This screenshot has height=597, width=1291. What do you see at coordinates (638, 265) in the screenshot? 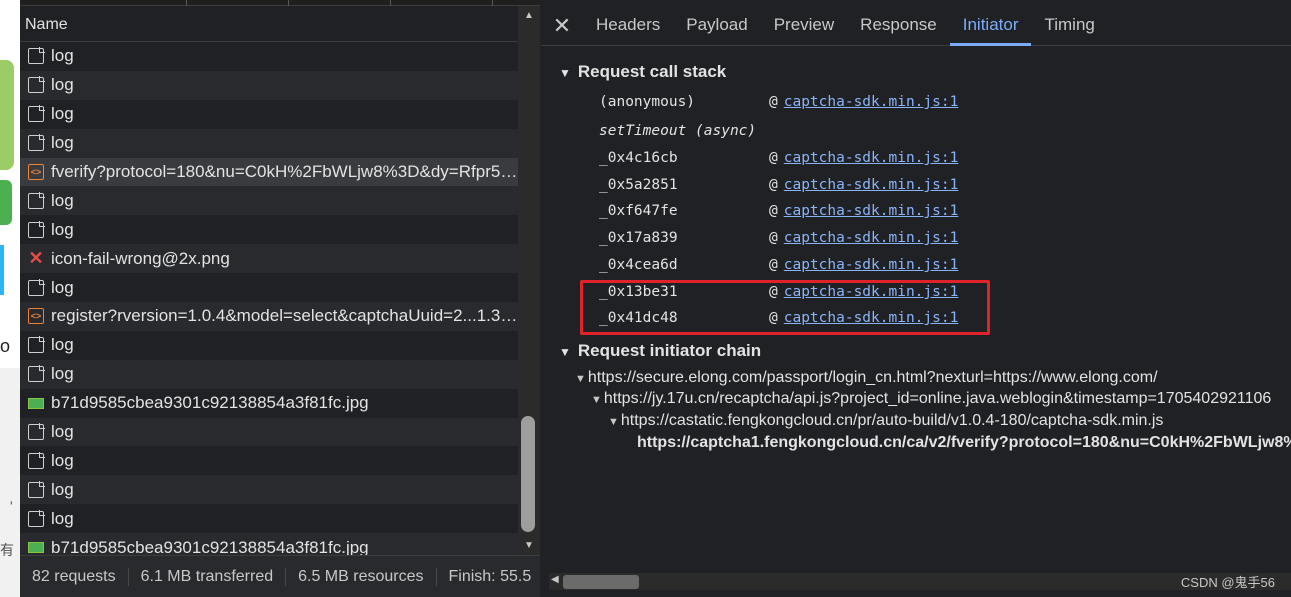
I see `frame-function-name: _0x4cea6d` at bounding box center [638, 265].